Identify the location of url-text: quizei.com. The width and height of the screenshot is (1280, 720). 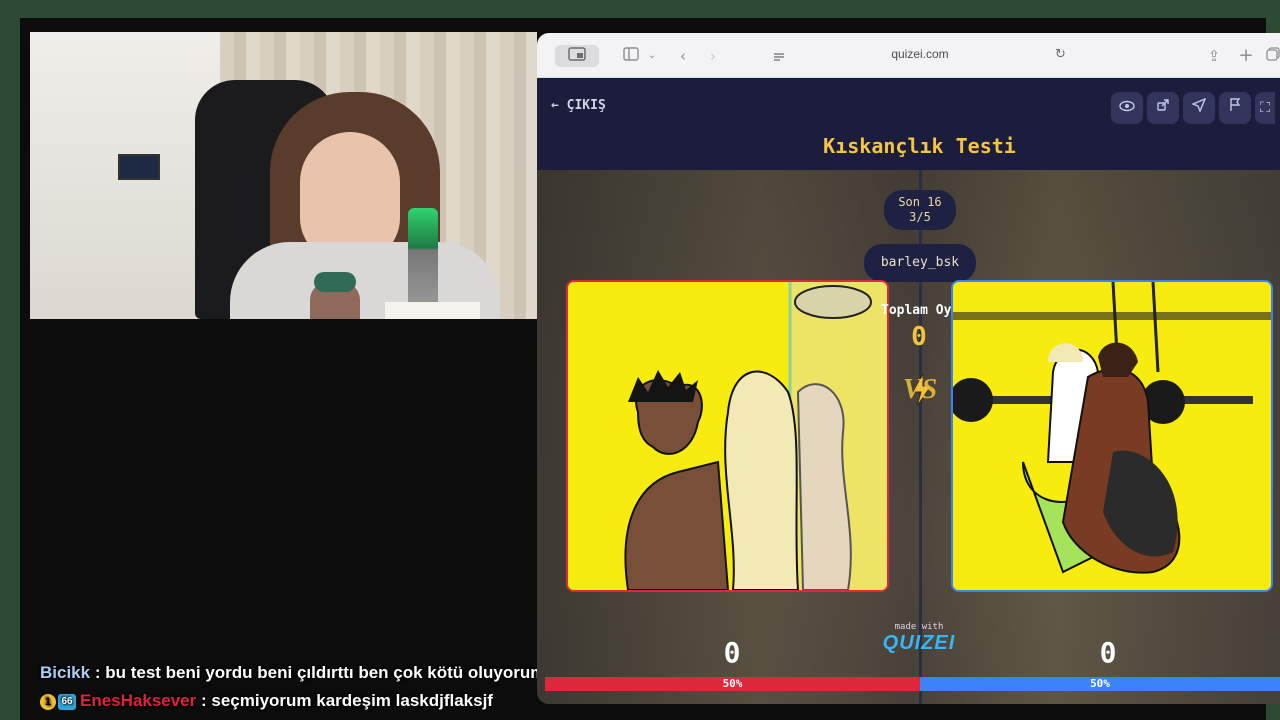
(920, 54).